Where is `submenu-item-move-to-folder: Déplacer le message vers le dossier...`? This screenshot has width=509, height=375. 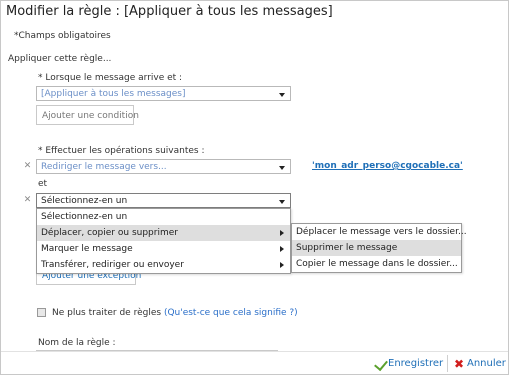 submenu-item-move-to-folder: Déplacer le message vers le dossier... is located at coordinates (379, 232).